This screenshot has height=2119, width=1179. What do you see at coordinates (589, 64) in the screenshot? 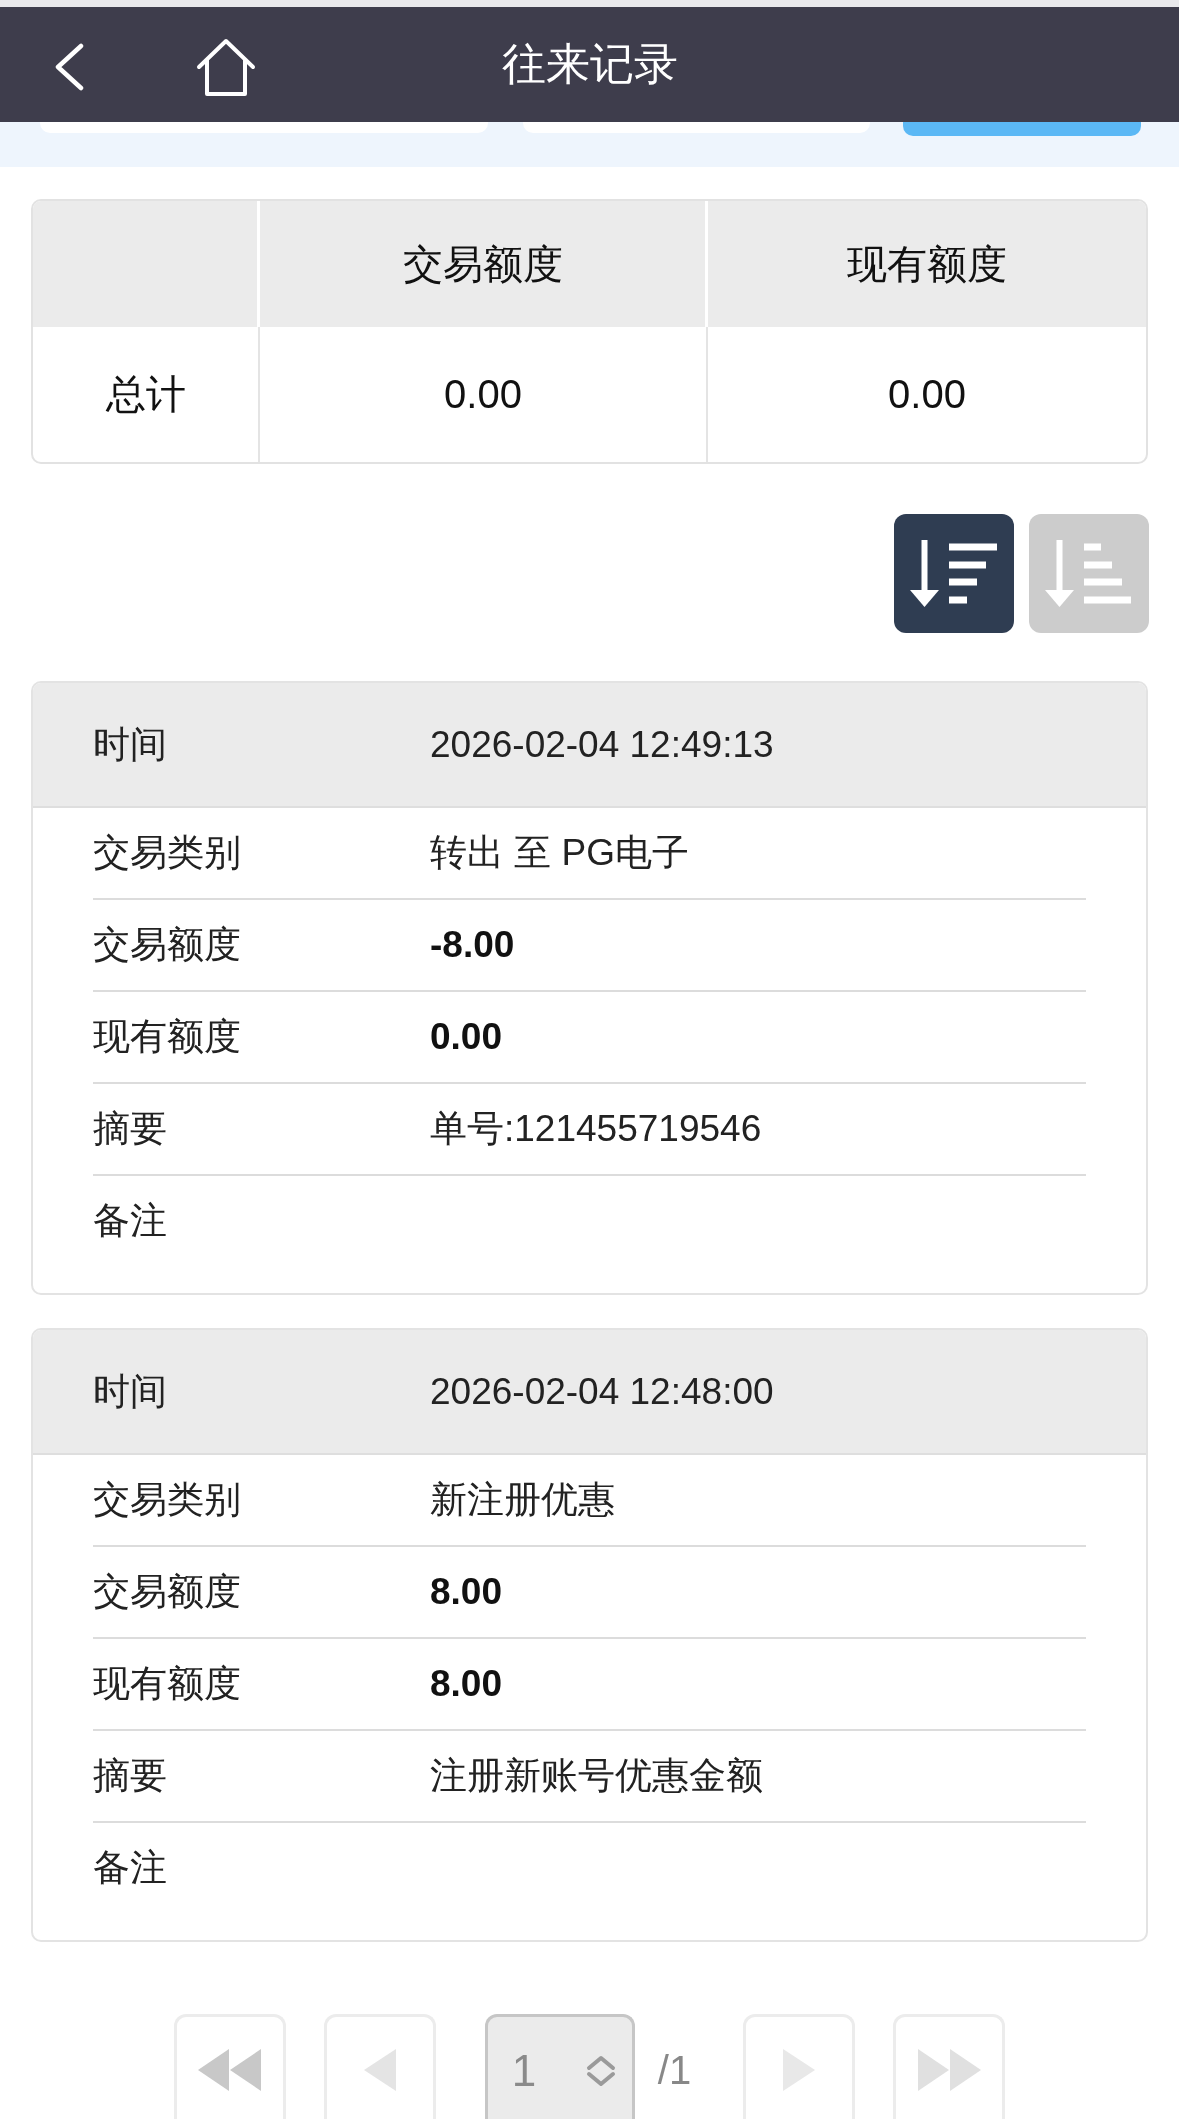
I see `page-title: 往来记录` at bounding box center [589, 64].